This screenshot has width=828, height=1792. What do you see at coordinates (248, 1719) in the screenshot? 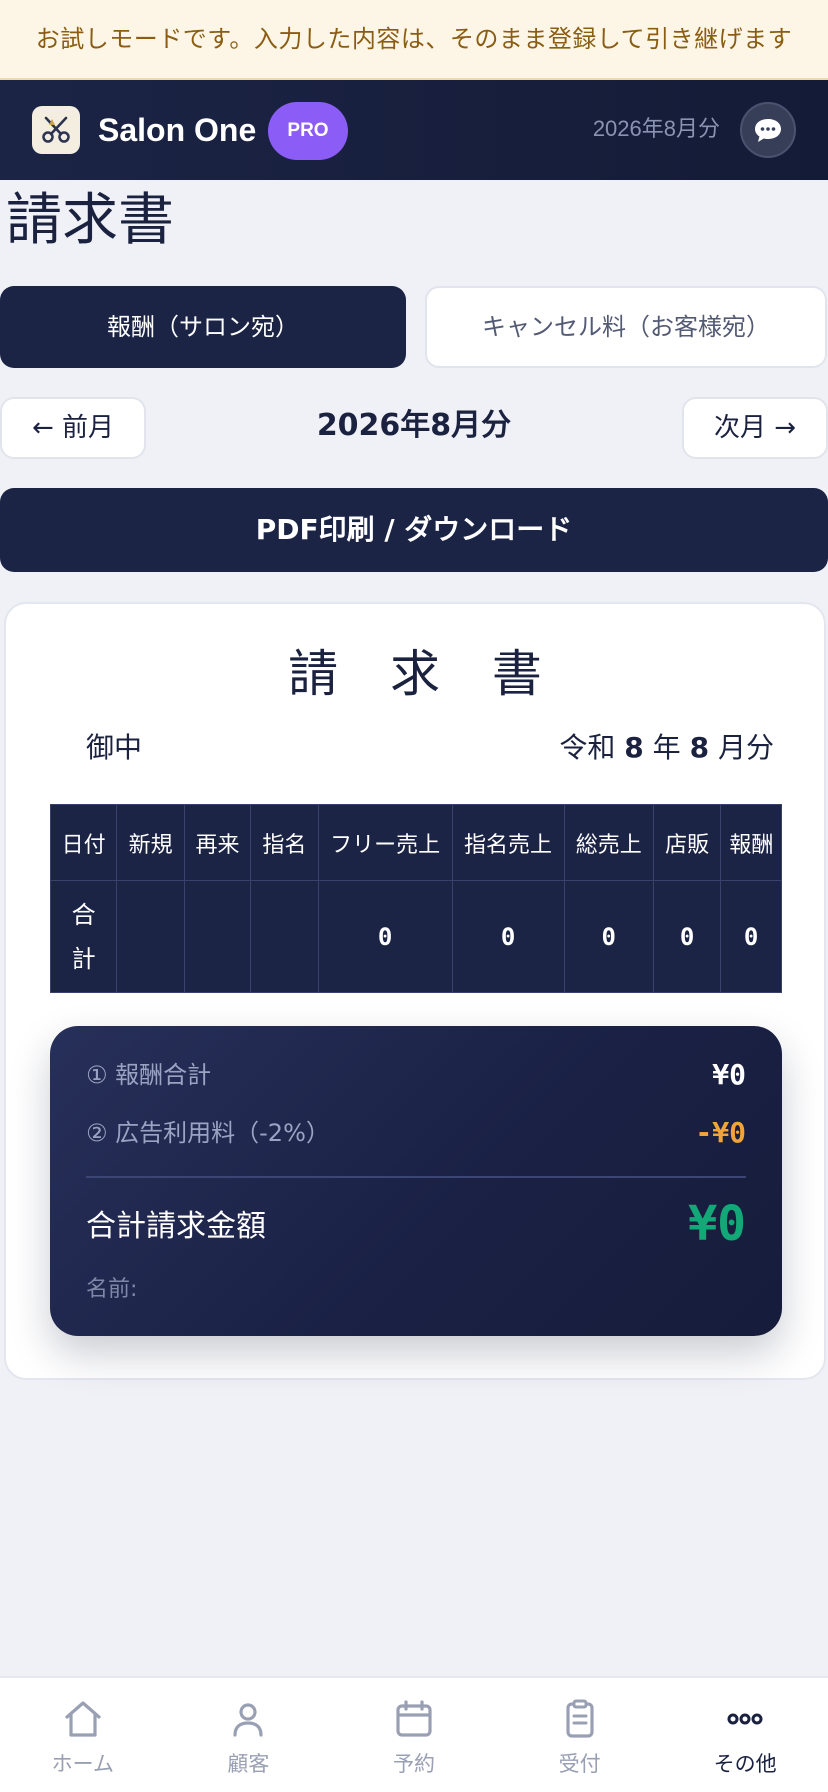
I see `person-icon` at bounding box center [248, 1719].